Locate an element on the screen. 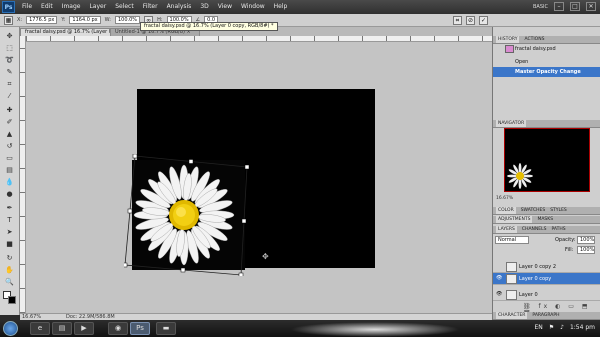 This screenshot has height=337, width=600. blur-tool-icon: 💧 is located at coordinates (9, 182).